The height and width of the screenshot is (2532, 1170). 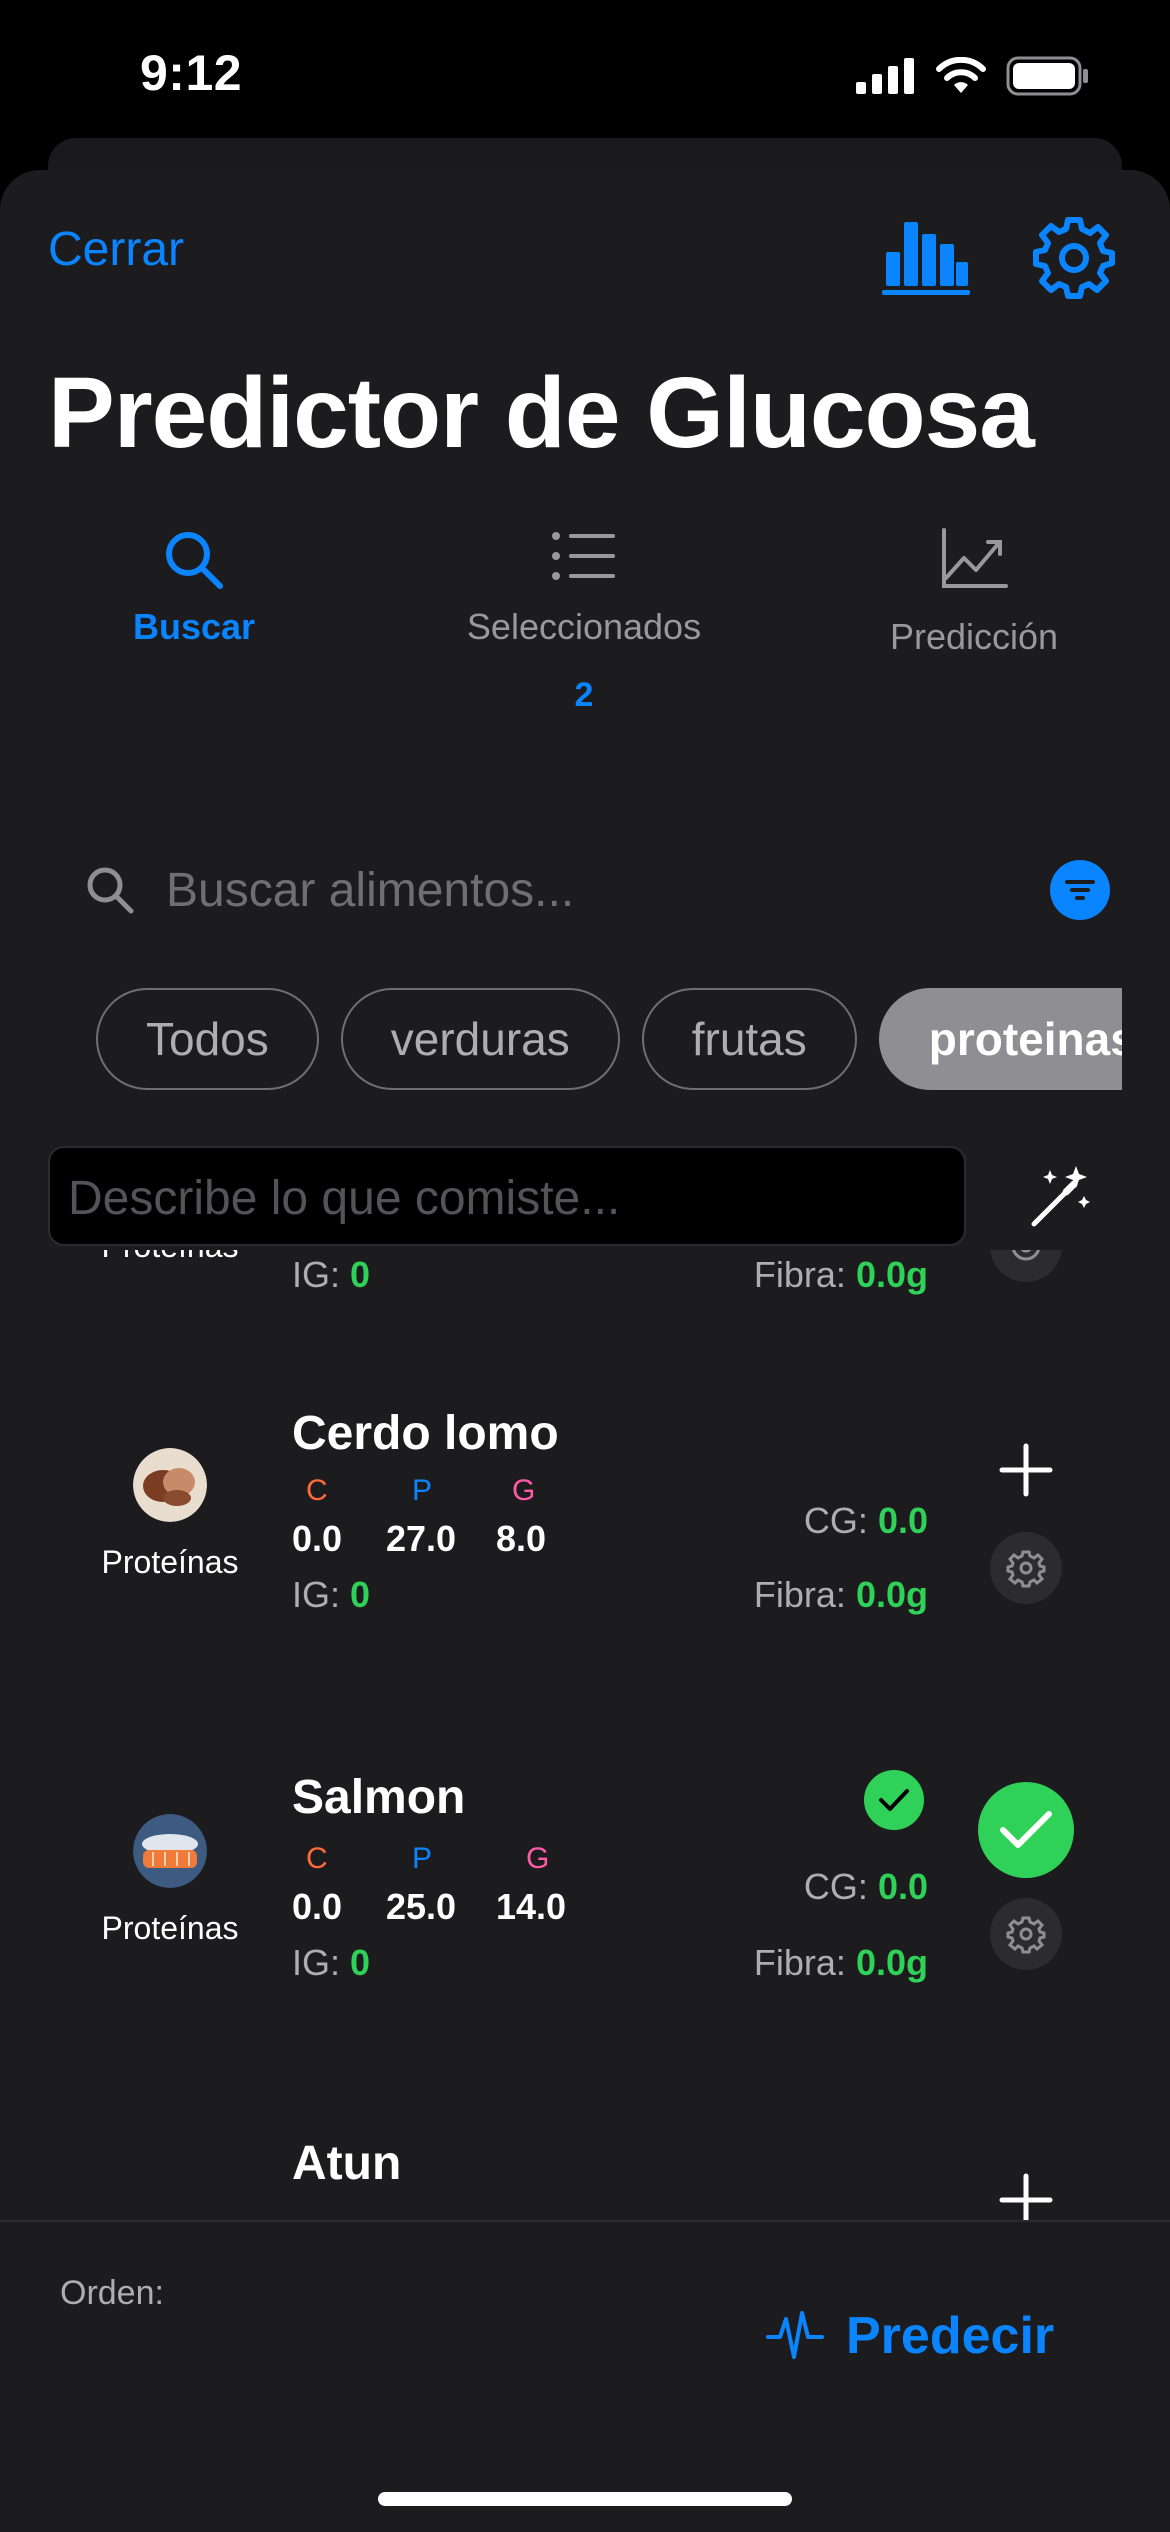 I want to click on close-button: Cerrar, so click(x=116, y=249).